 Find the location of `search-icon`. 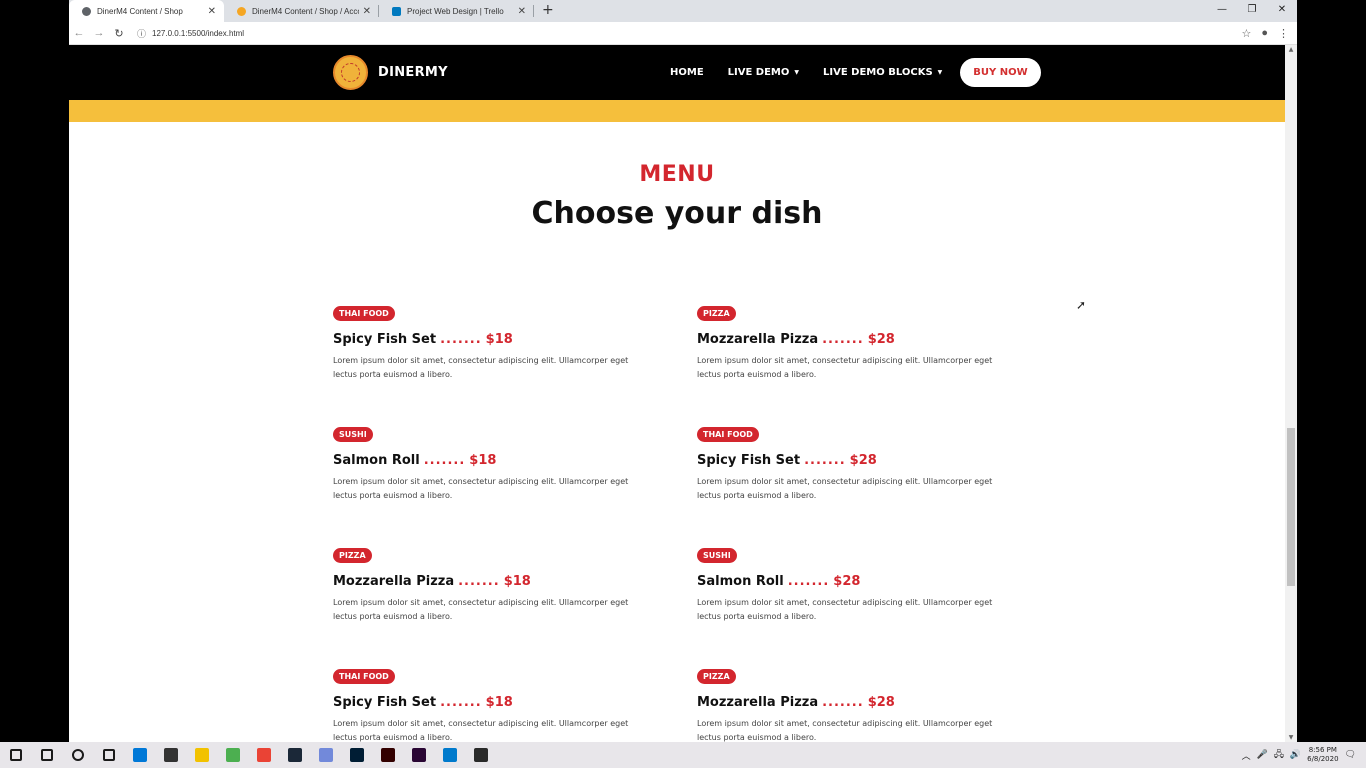

search-icon is located at coordinates (46, 755).